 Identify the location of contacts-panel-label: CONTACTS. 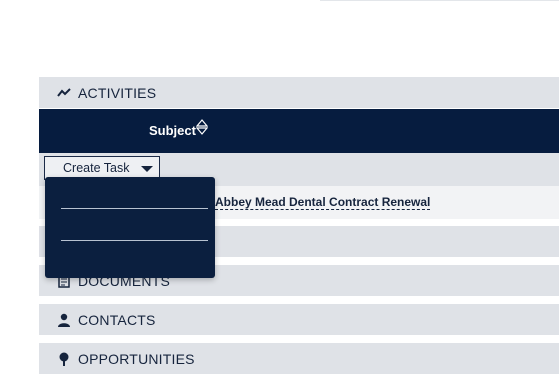
(117, 319).